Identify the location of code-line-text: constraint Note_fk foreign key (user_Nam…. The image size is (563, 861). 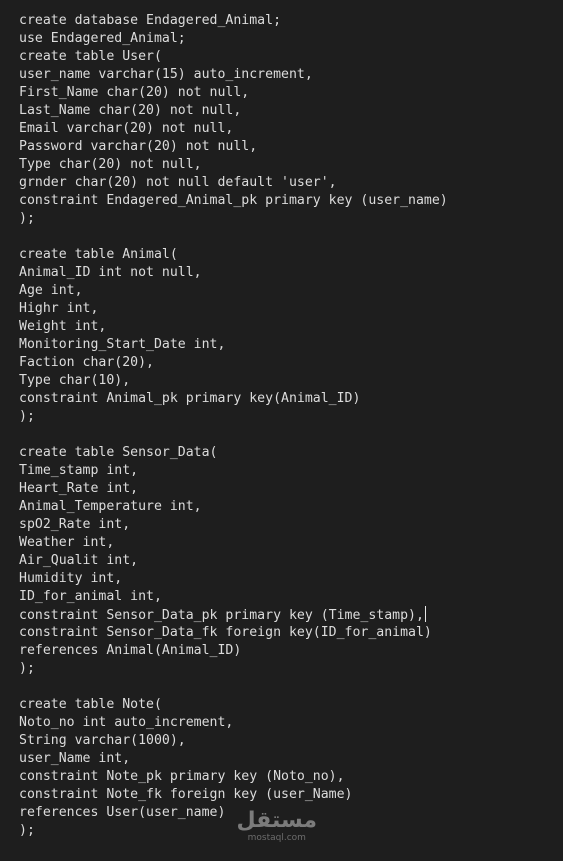
(186, 794).